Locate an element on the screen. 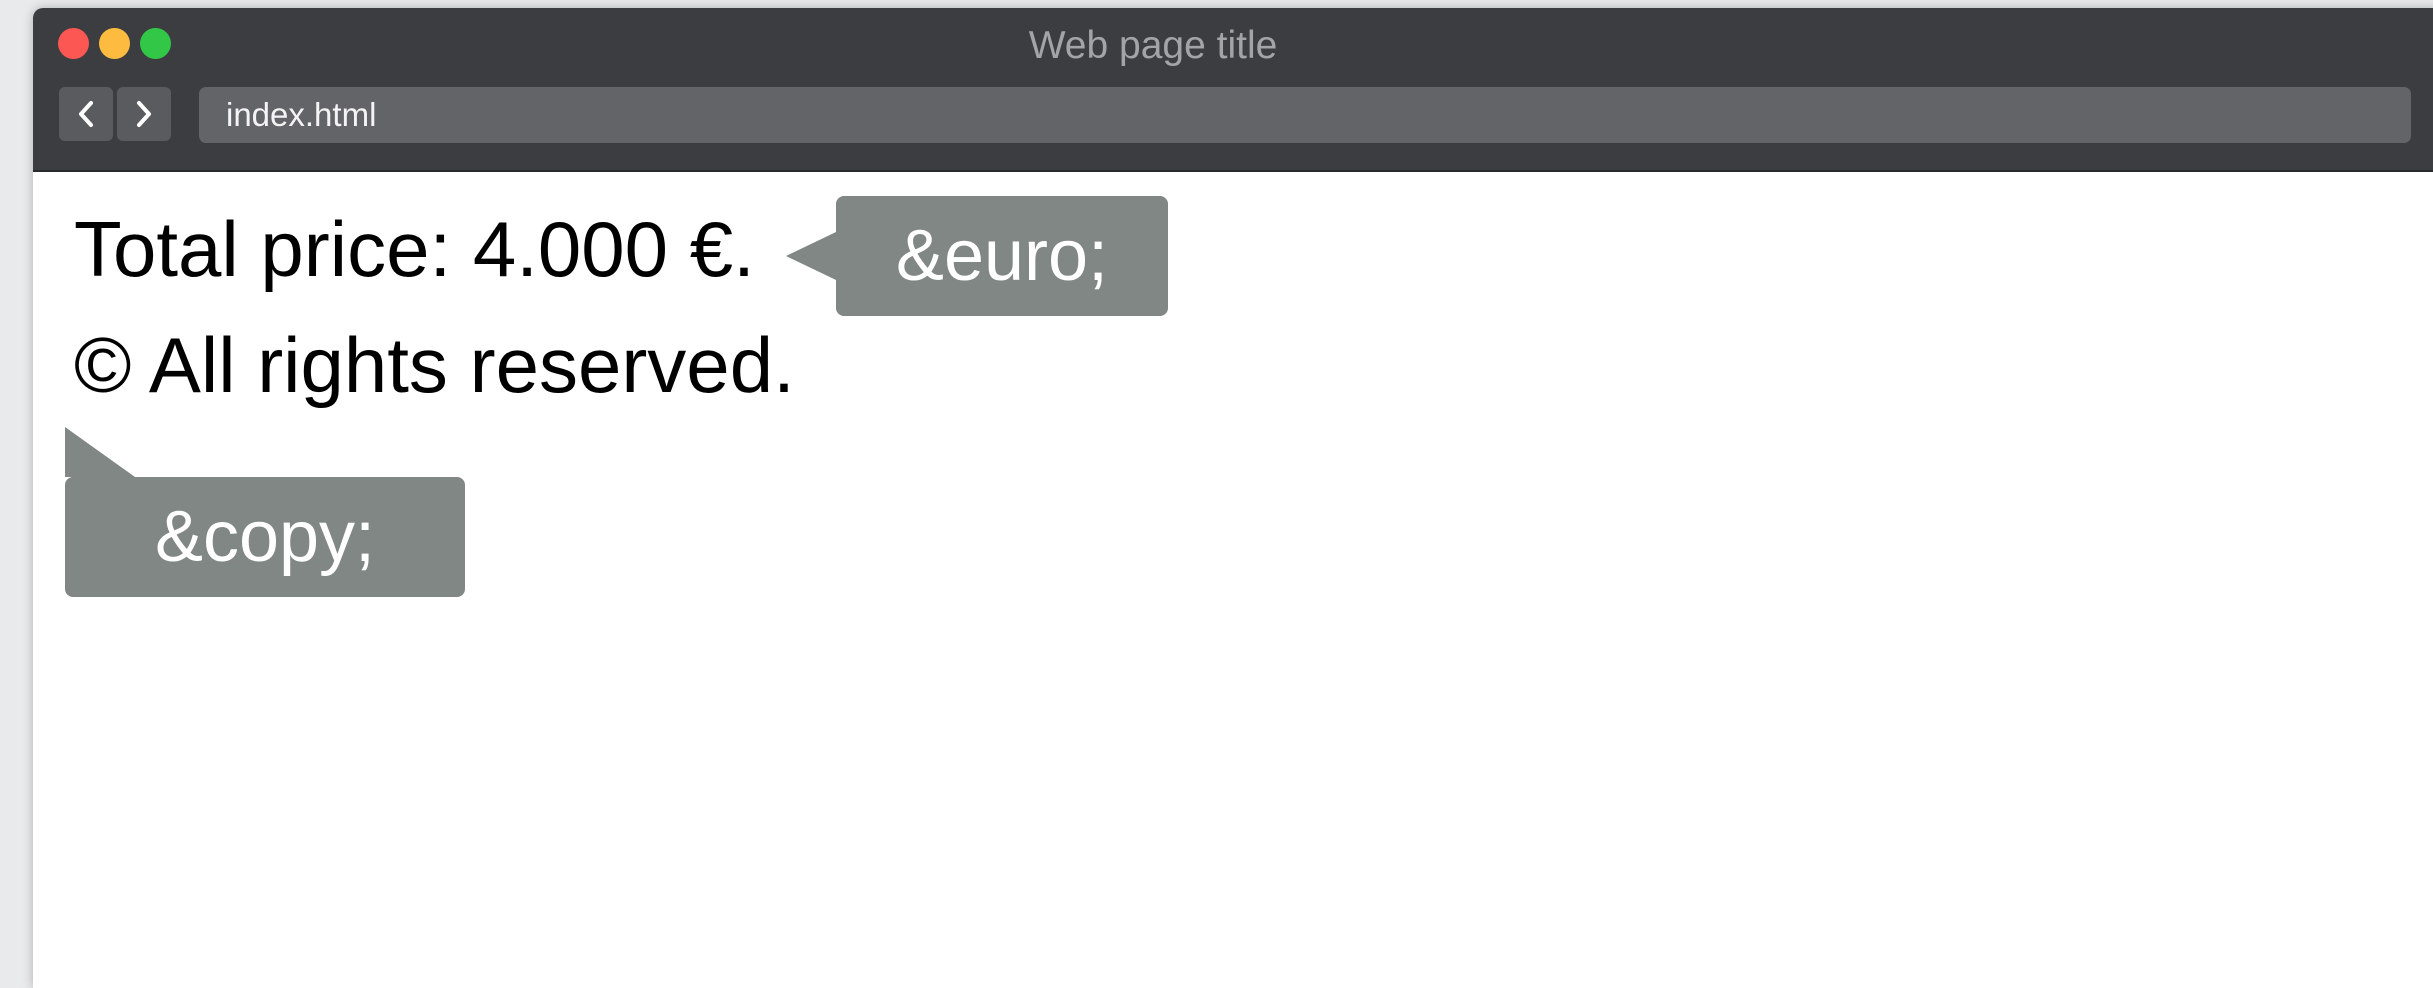 The width and height of the screenshot is (2433, 988). chevron-left-icon is located at coordinates (86, 114).